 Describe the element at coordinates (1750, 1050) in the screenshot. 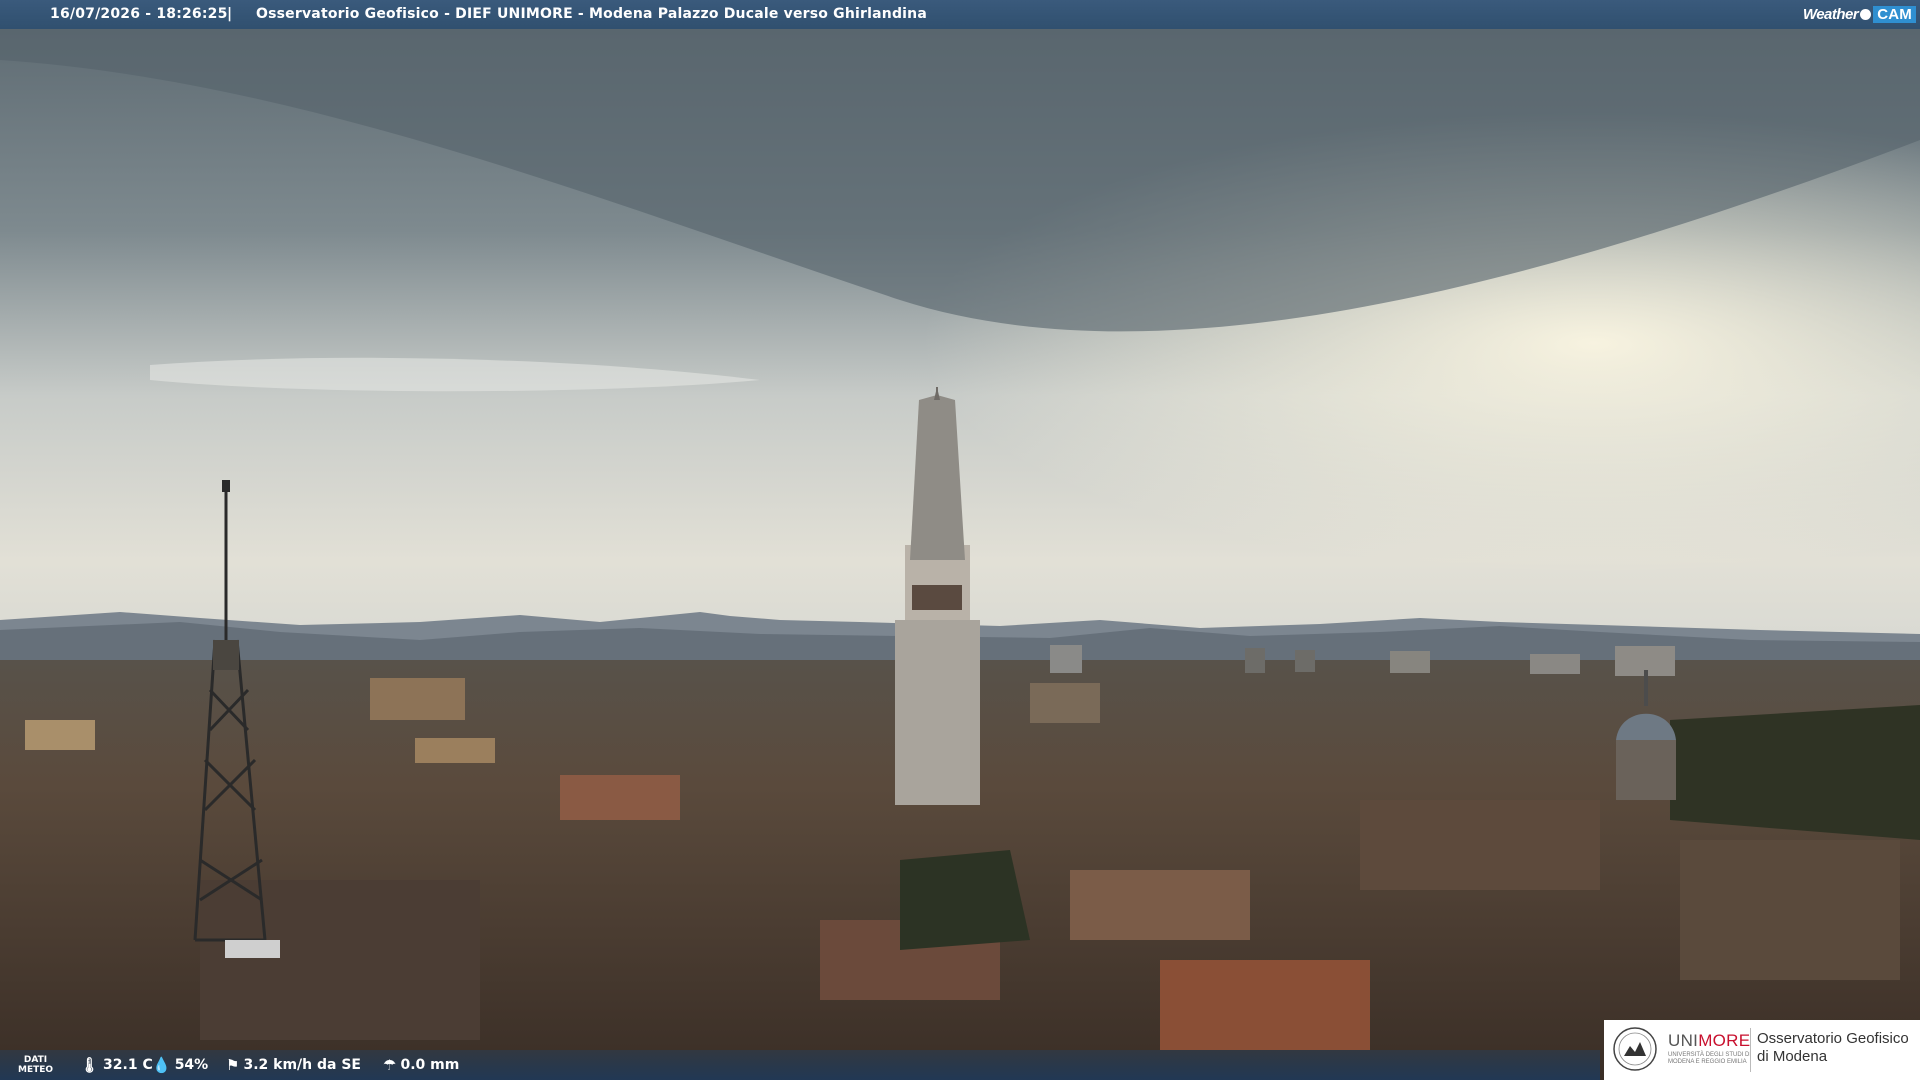

I see `logo-divider` at that location.